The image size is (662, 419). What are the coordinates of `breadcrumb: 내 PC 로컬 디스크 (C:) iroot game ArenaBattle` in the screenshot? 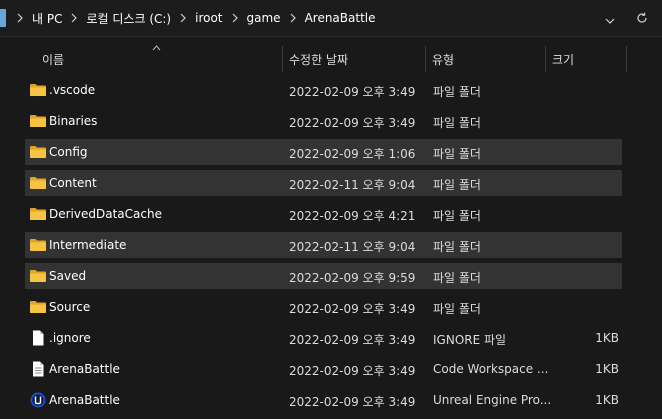 It's located at (188, 18).